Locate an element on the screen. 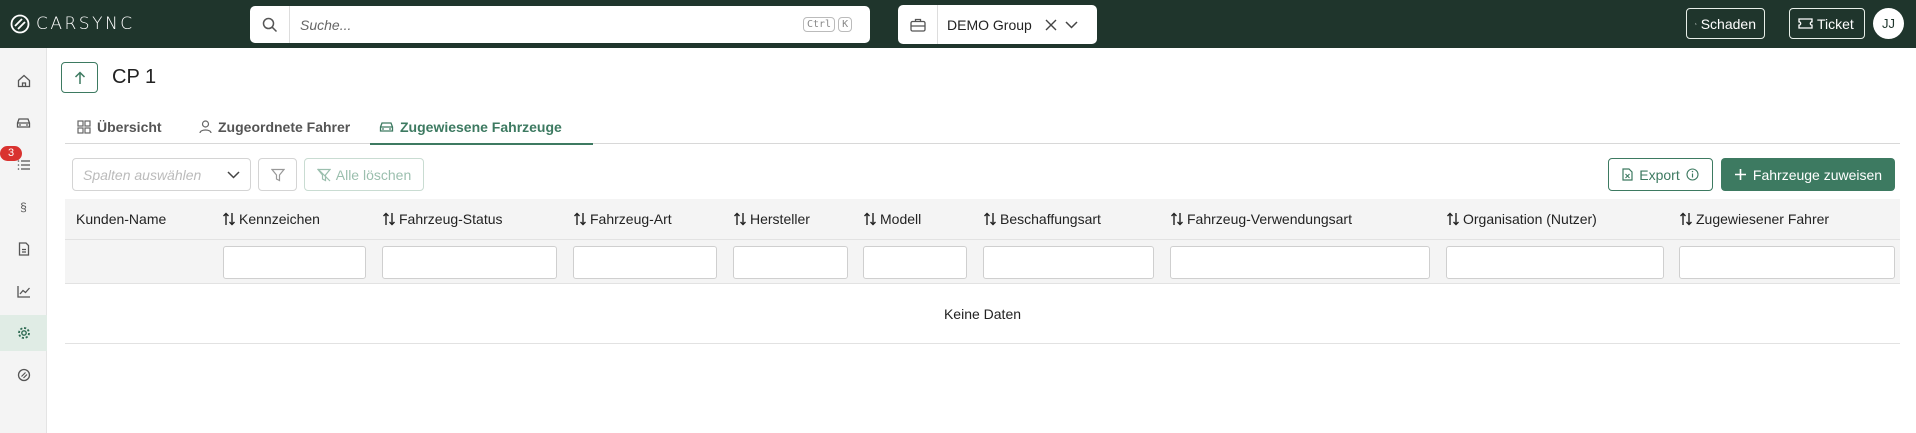 Image resolution: width=1916 pixels, height=433 pixels. column-header-model: Modell is located at coordinates (892, 219).